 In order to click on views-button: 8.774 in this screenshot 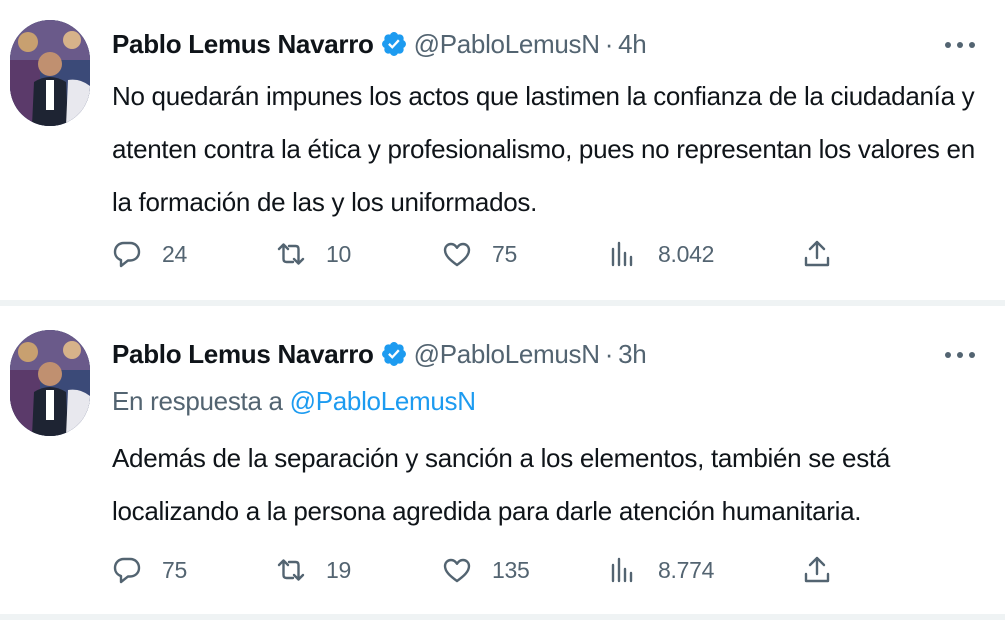, I will do `click(661, 570)`.